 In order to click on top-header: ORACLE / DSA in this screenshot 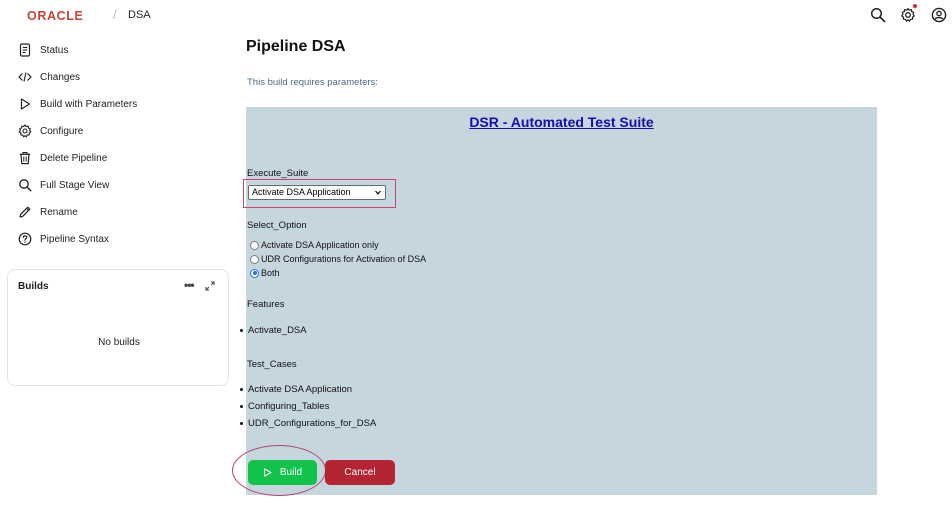, I will do `click(476, 15)`.